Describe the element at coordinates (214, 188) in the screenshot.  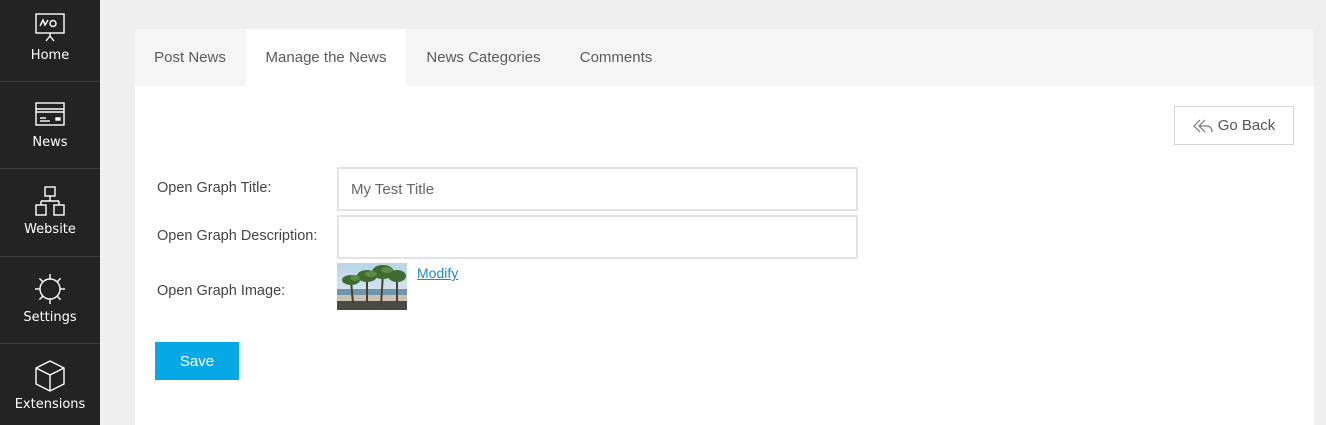
I see `og-title-label: Open Graph Title:` at that location.